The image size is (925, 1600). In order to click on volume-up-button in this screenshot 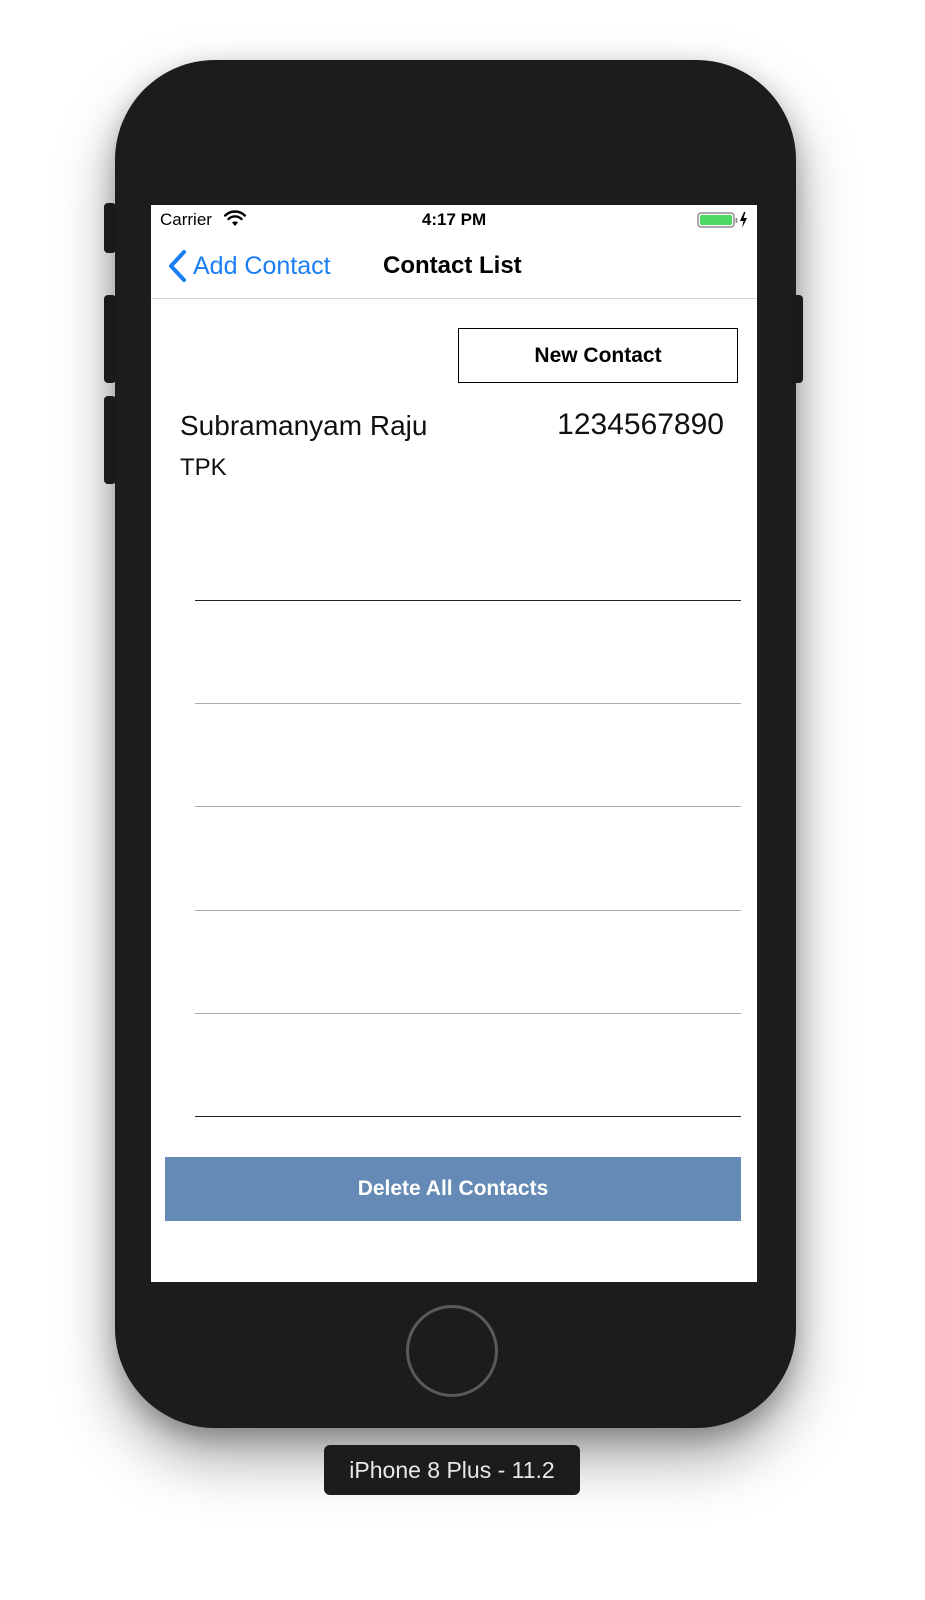, I will do `click(110, 339)`.